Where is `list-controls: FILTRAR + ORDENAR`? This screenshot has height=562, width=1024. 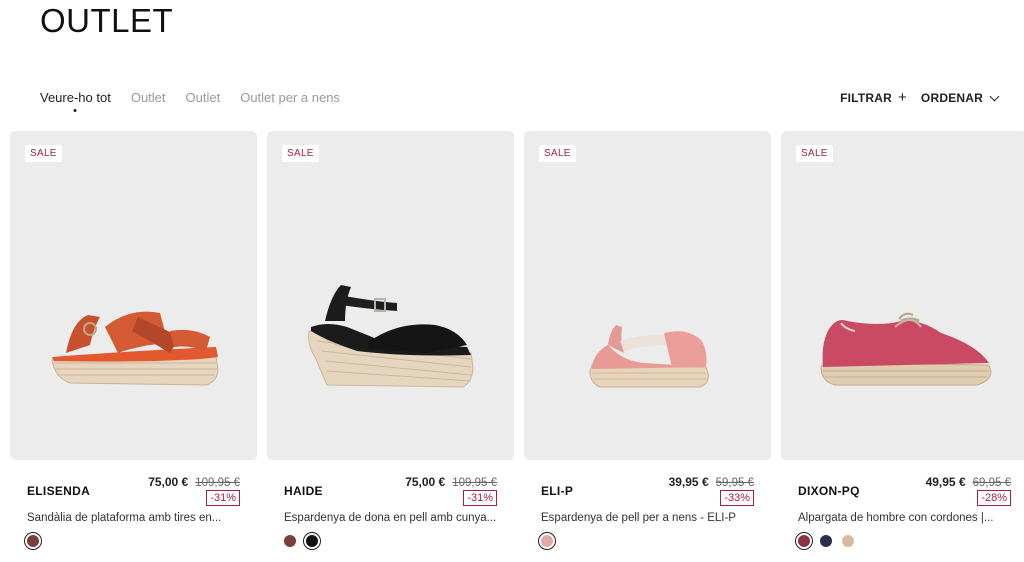
list-controls: FILTRAR + ORDENAR is located at coordinates (920, 97).